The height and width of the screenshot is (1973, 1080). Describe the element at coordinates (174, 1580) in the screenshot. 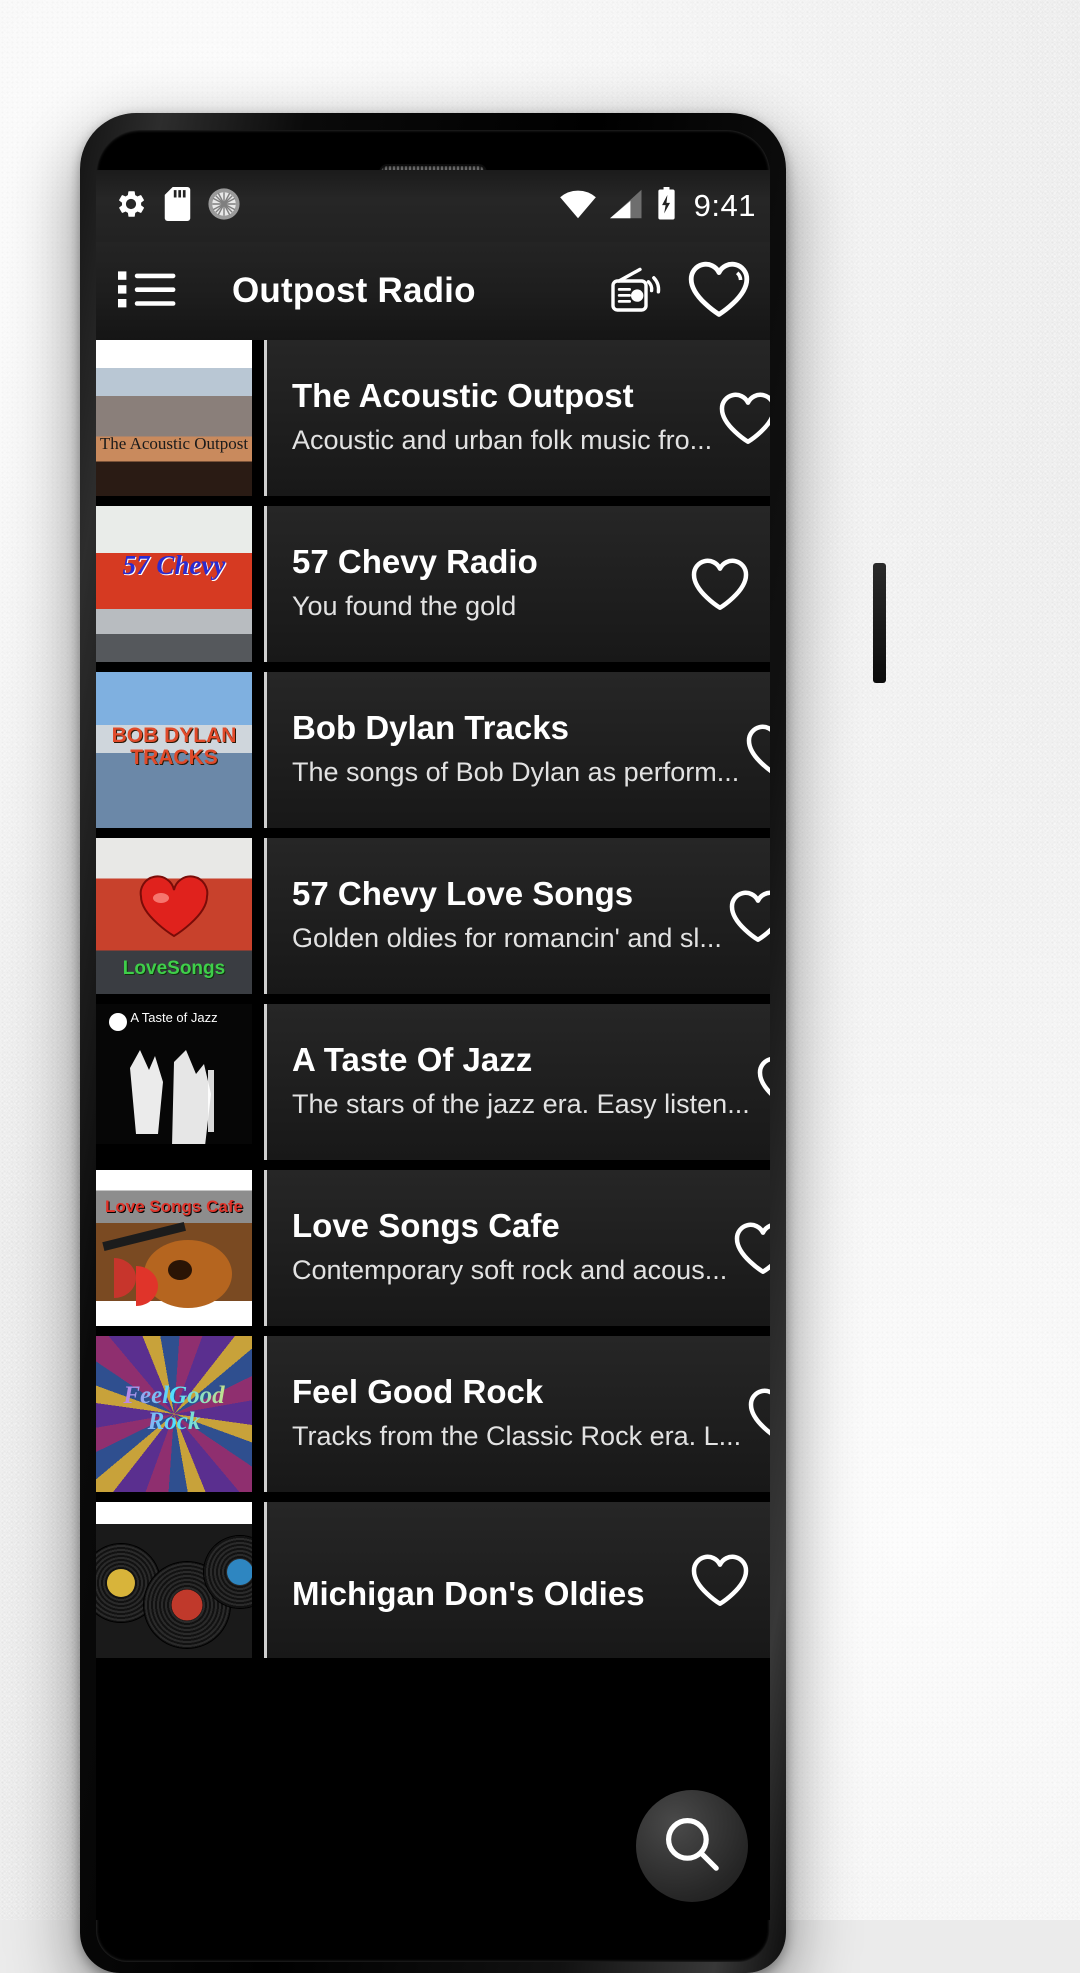

I see `station-artwork` at that location.